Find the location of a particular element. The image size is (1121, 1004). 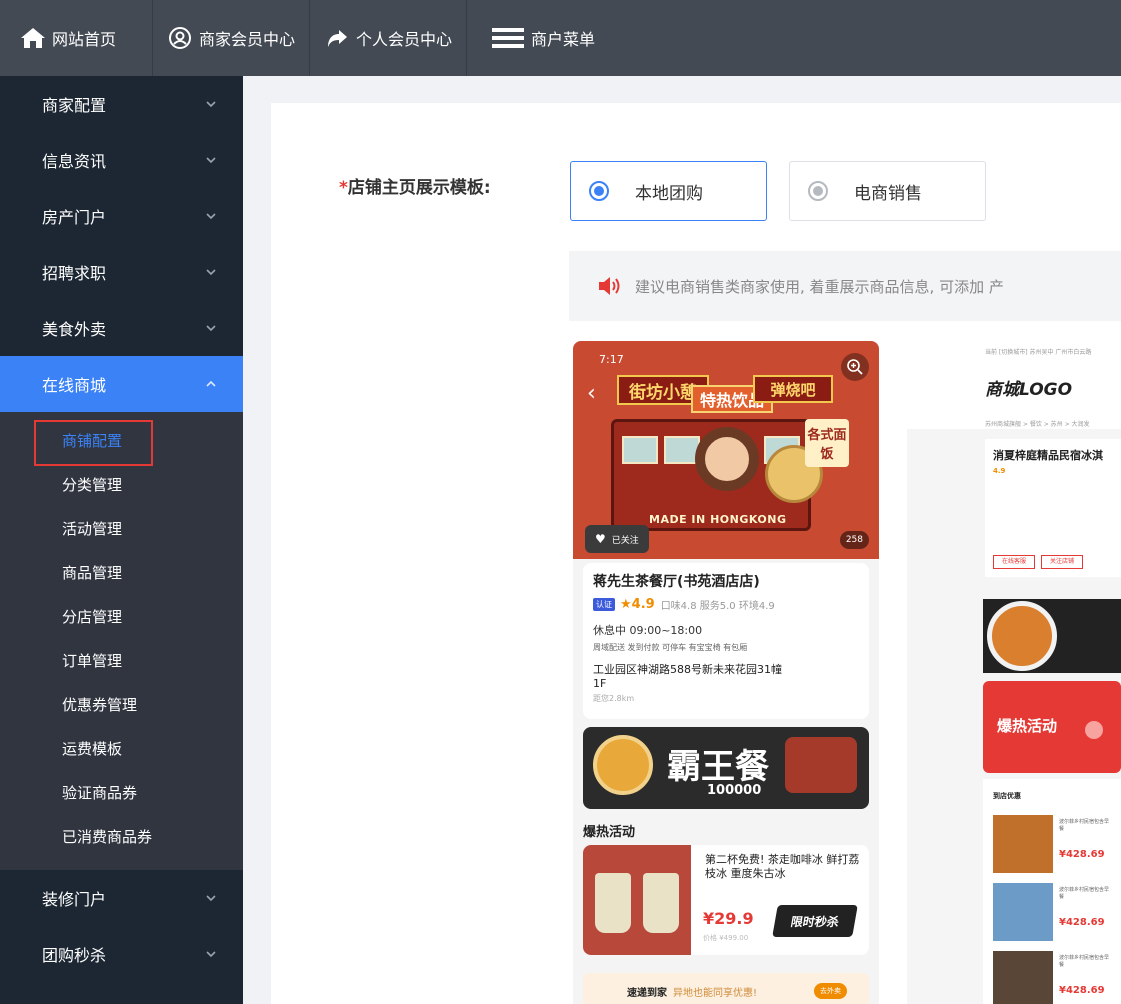

sidebar-item-label: 装修门户 is located at coordinates (74, 899).